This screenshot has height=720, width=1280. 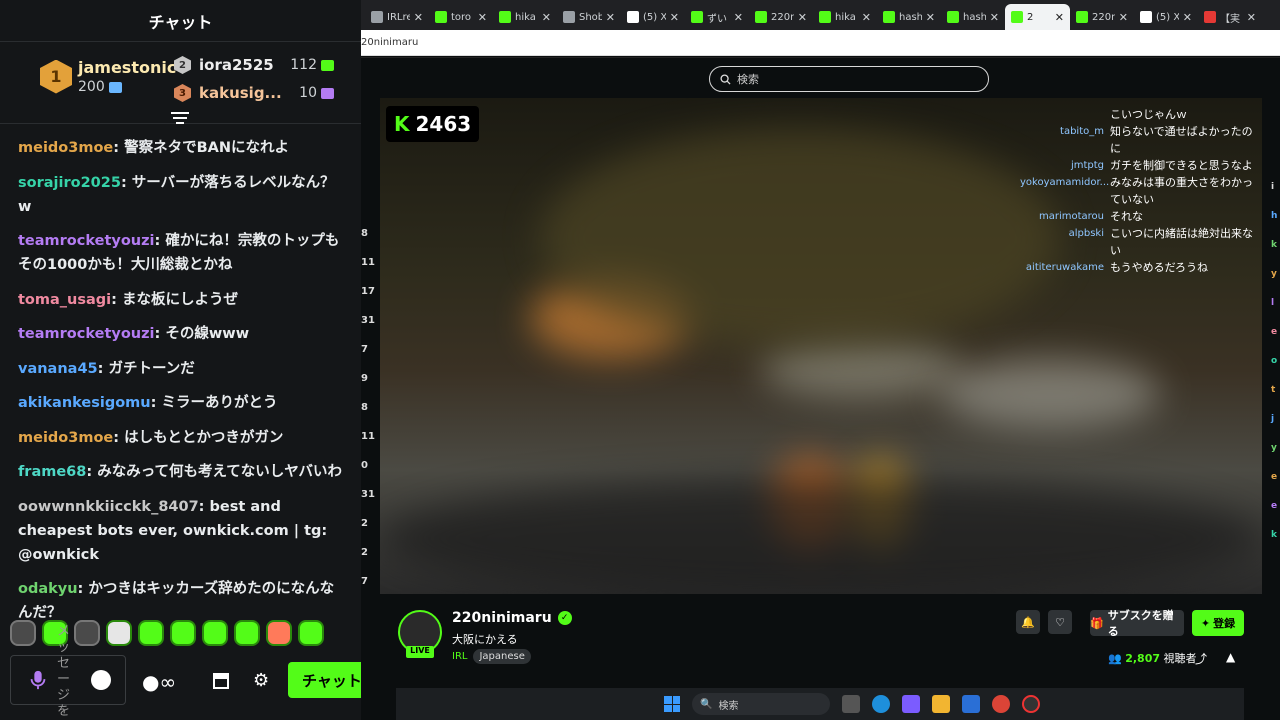 What do you see at coordinates (1230, 657) in the screenshot?
I see `report-icon: ▲` at bounding box center [1230, 657].